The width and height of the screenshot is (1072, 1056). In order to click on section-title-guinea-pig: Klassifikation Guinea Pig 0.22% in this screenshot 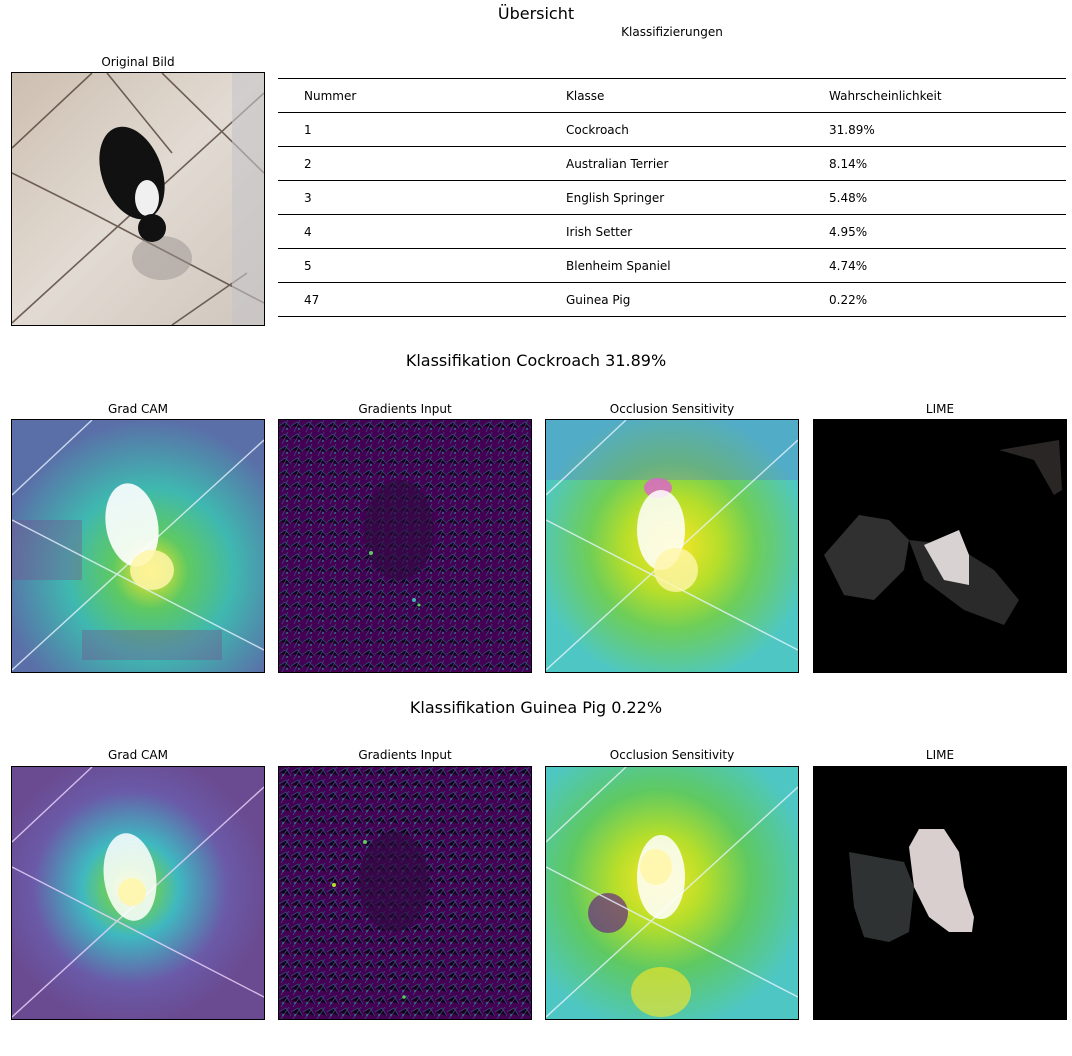, I will do `click(536, 707)`.